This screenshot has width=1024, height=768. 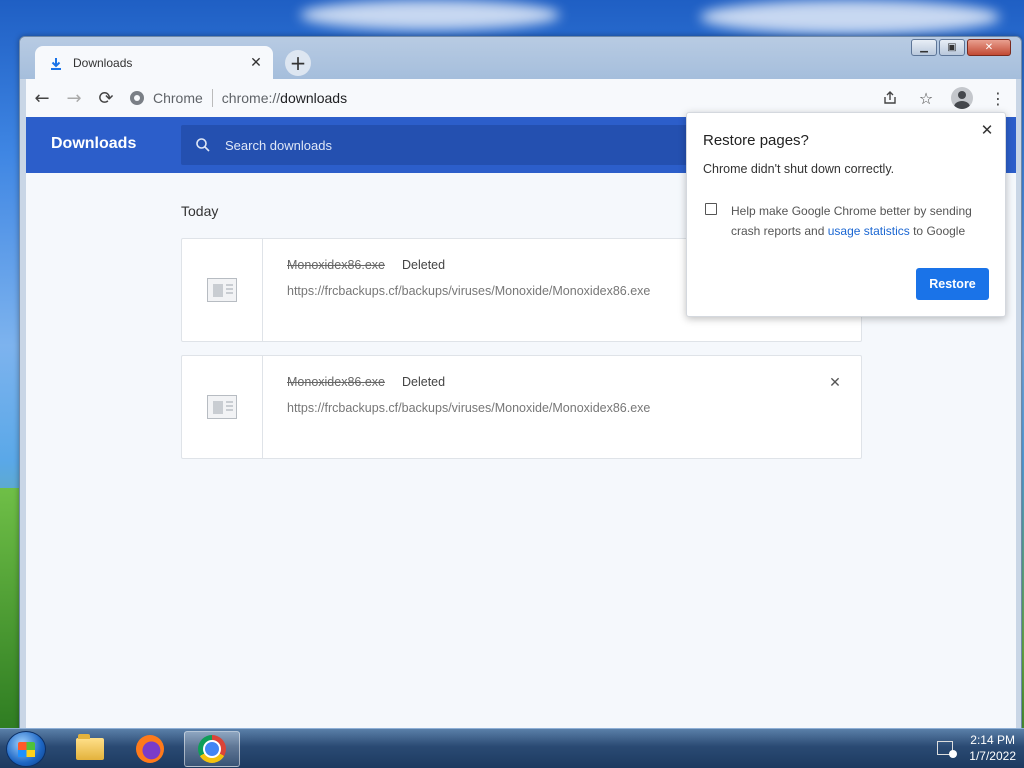 I want to click on site-chip: Chrome, so click(x=166, y=98).